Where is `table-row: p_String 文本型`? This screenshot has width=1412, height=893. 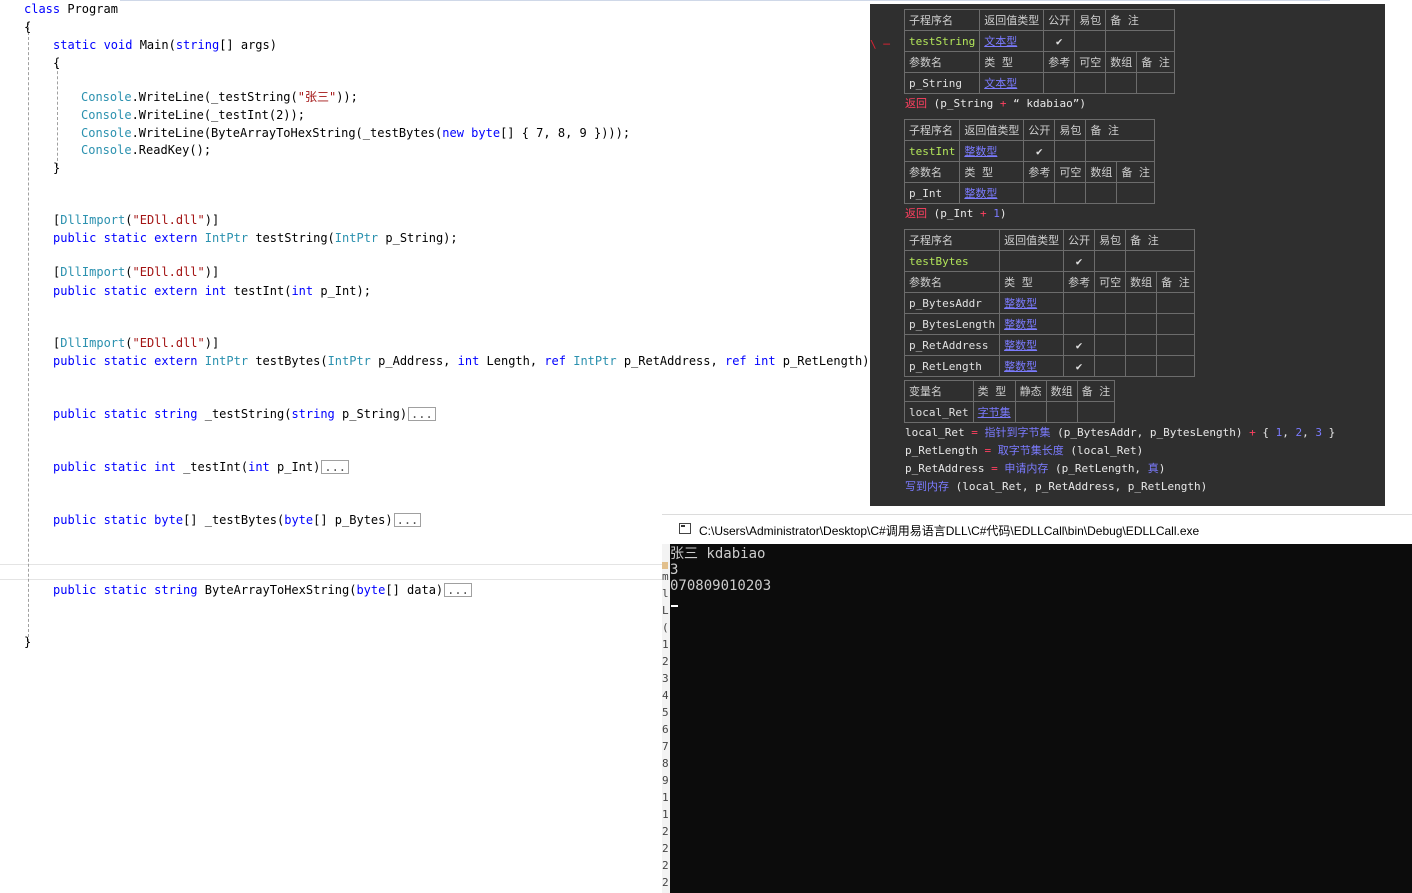 table-row: p_String 文本型 is located at coordinates (1039, 83).